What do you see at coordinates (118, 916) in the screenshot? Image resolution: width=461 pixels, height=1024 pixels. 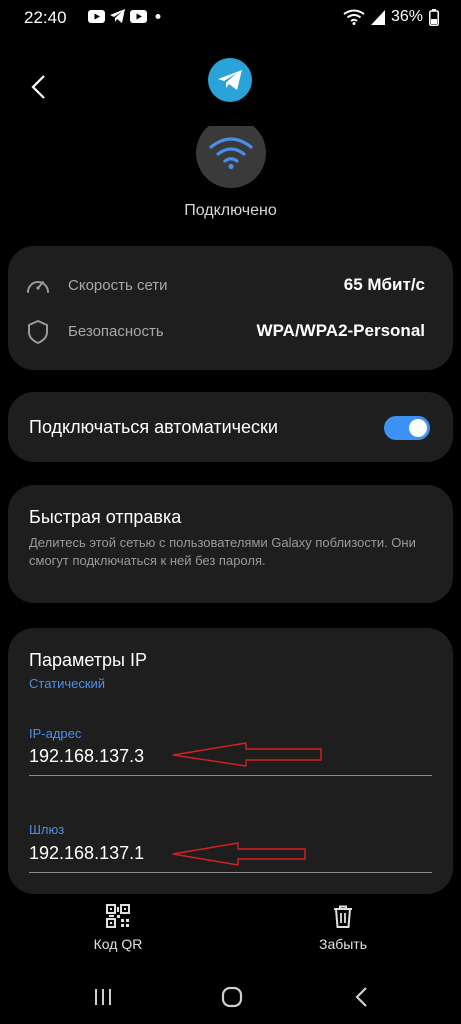 I see `qr-code-icon` at bounding box center [118, 916].